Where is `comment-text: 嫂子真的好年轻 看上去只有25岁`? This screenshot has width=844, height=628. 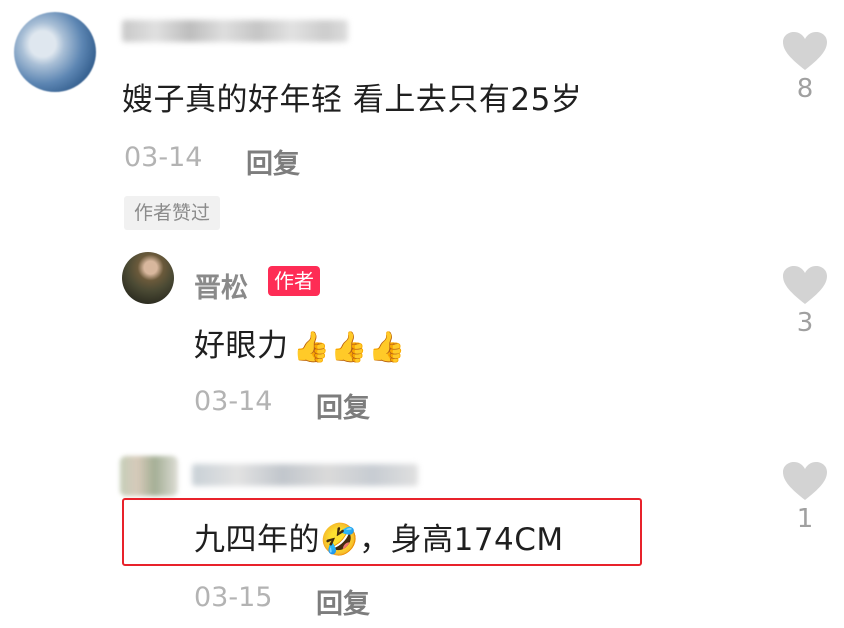 comment-text: 嫂子真的好年轻 看上去只有25岁 is located at coordinates (352, 100).